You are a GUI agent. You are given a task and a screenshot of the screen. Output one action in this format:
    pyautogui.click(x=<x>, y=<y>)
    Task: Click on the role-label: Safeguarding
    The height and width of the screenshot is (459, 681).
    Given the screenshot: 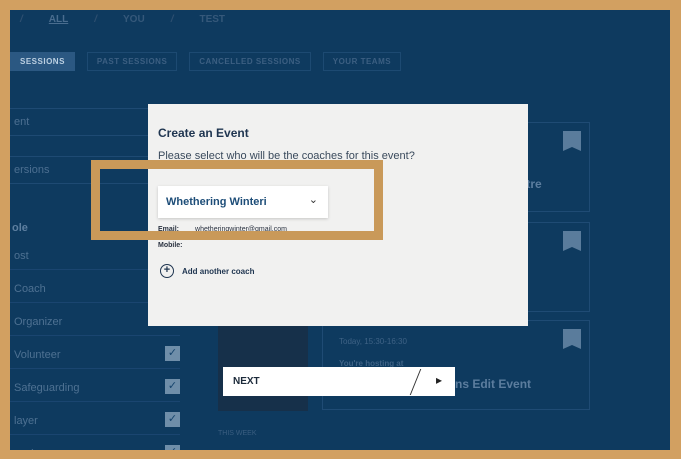 What is the action you would take?
    pyautogui.click(x=47, y=387)
    